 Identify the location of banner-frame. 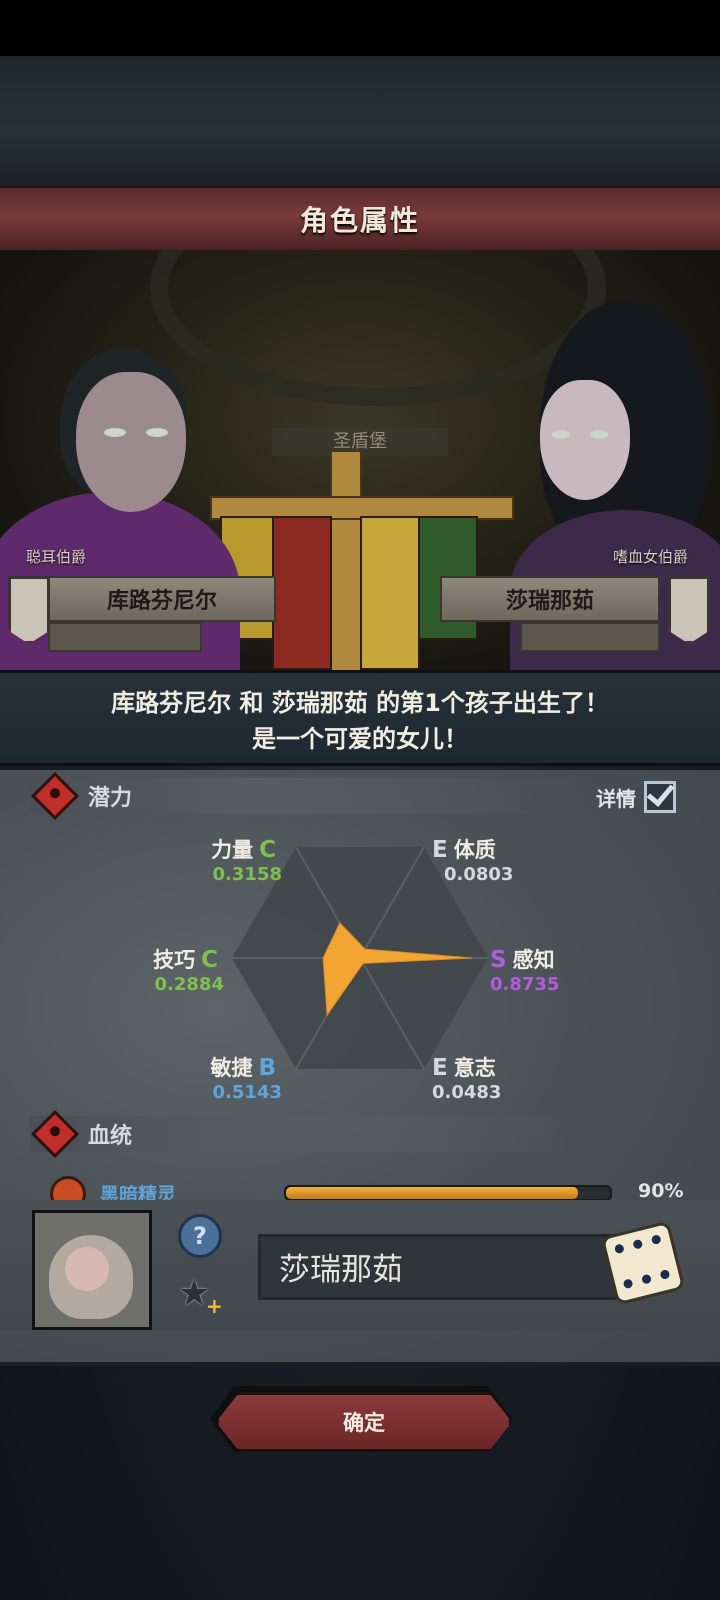
(360, 560).